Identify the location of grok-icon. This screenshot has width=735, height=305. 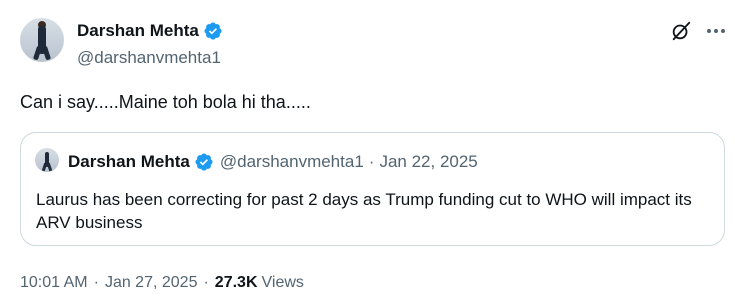
(681, 31).